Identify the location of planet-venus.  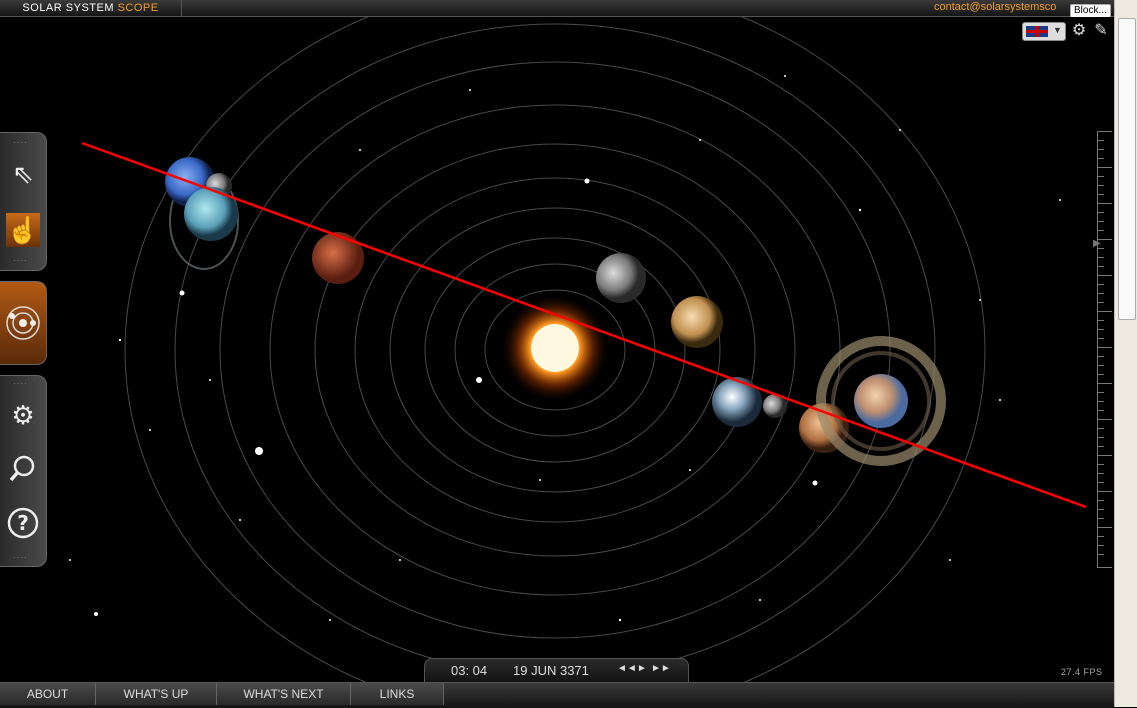
(697, 322).